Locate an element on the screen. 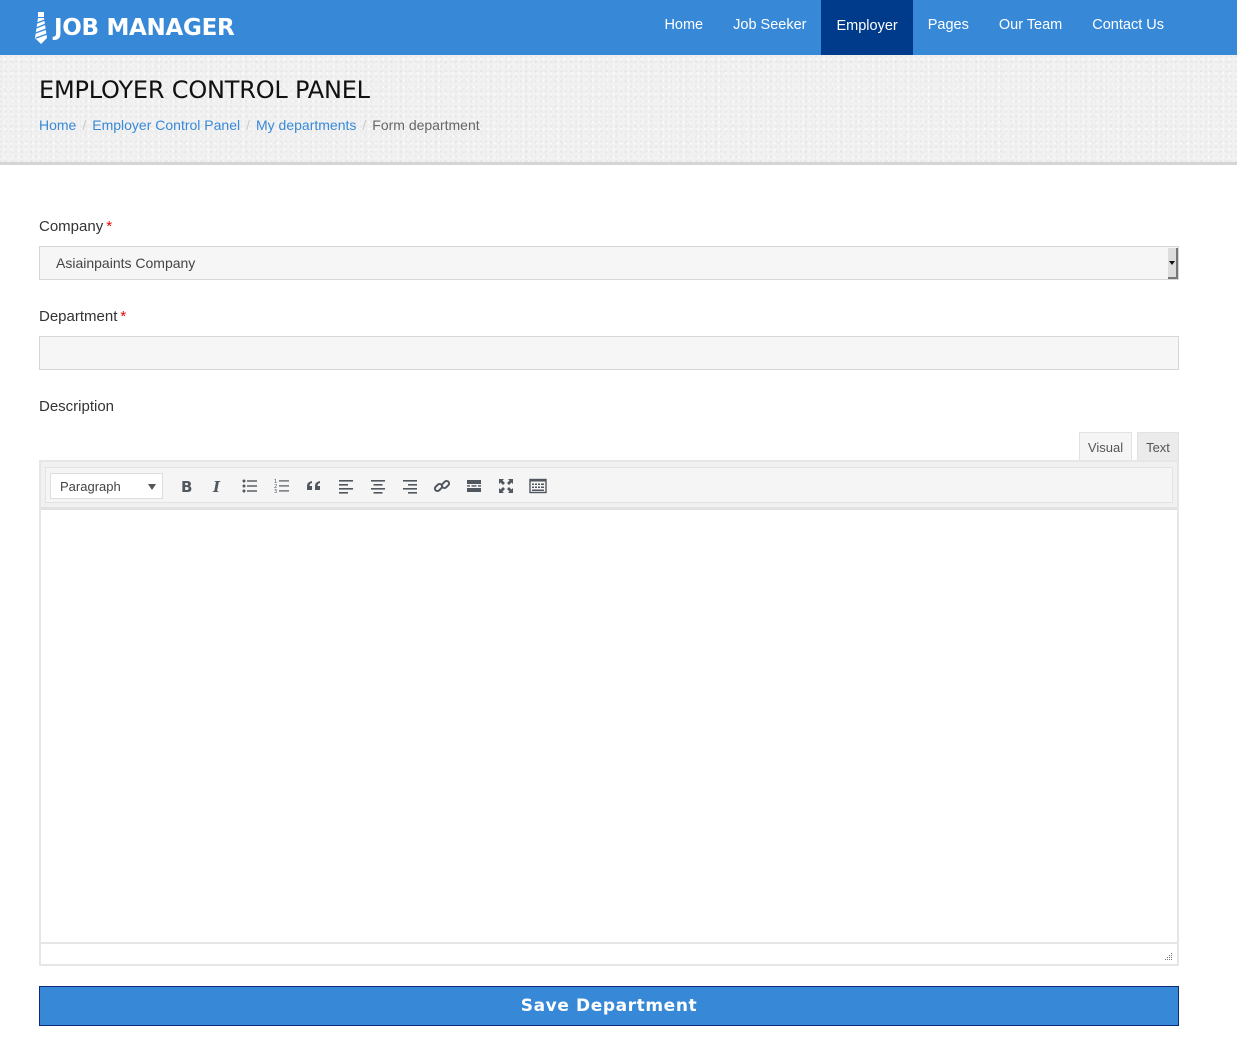 The height and width of the screenshot is (1041, 1237). align-left-icon is located at coordinates (346, 487).